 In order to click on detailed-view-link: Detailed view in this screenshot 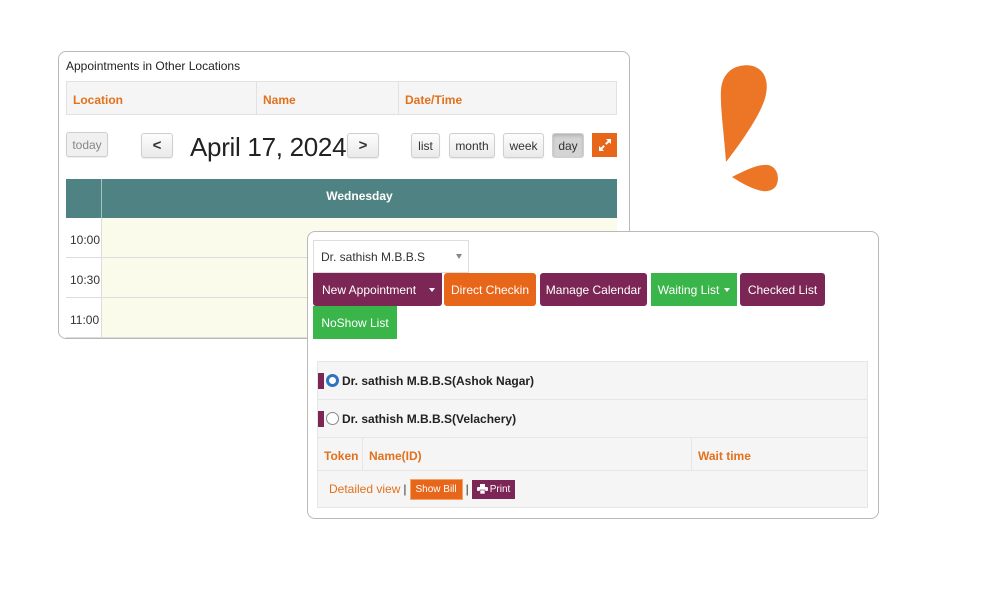, I will do `click(364, 489)`.